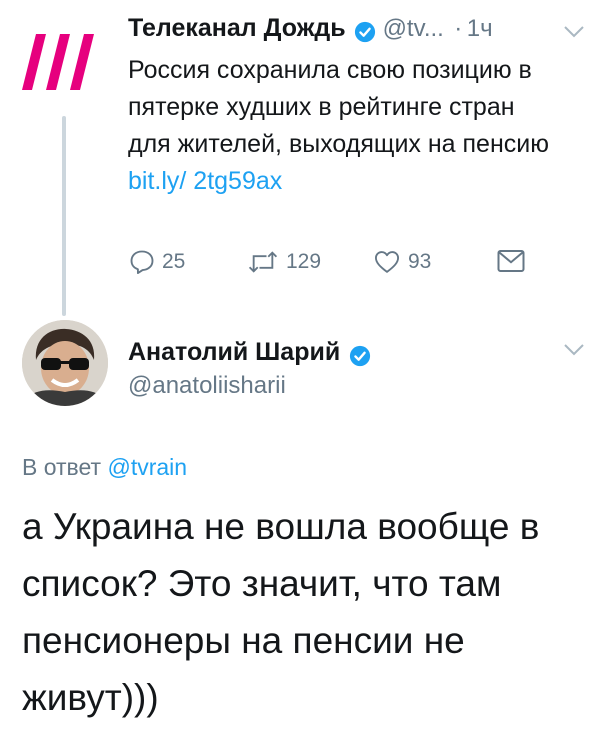 This screenshot has width=604, height=738. Describe the element at coordinates (142, 262) in the screenshot. I see `reply-icon` at that location.